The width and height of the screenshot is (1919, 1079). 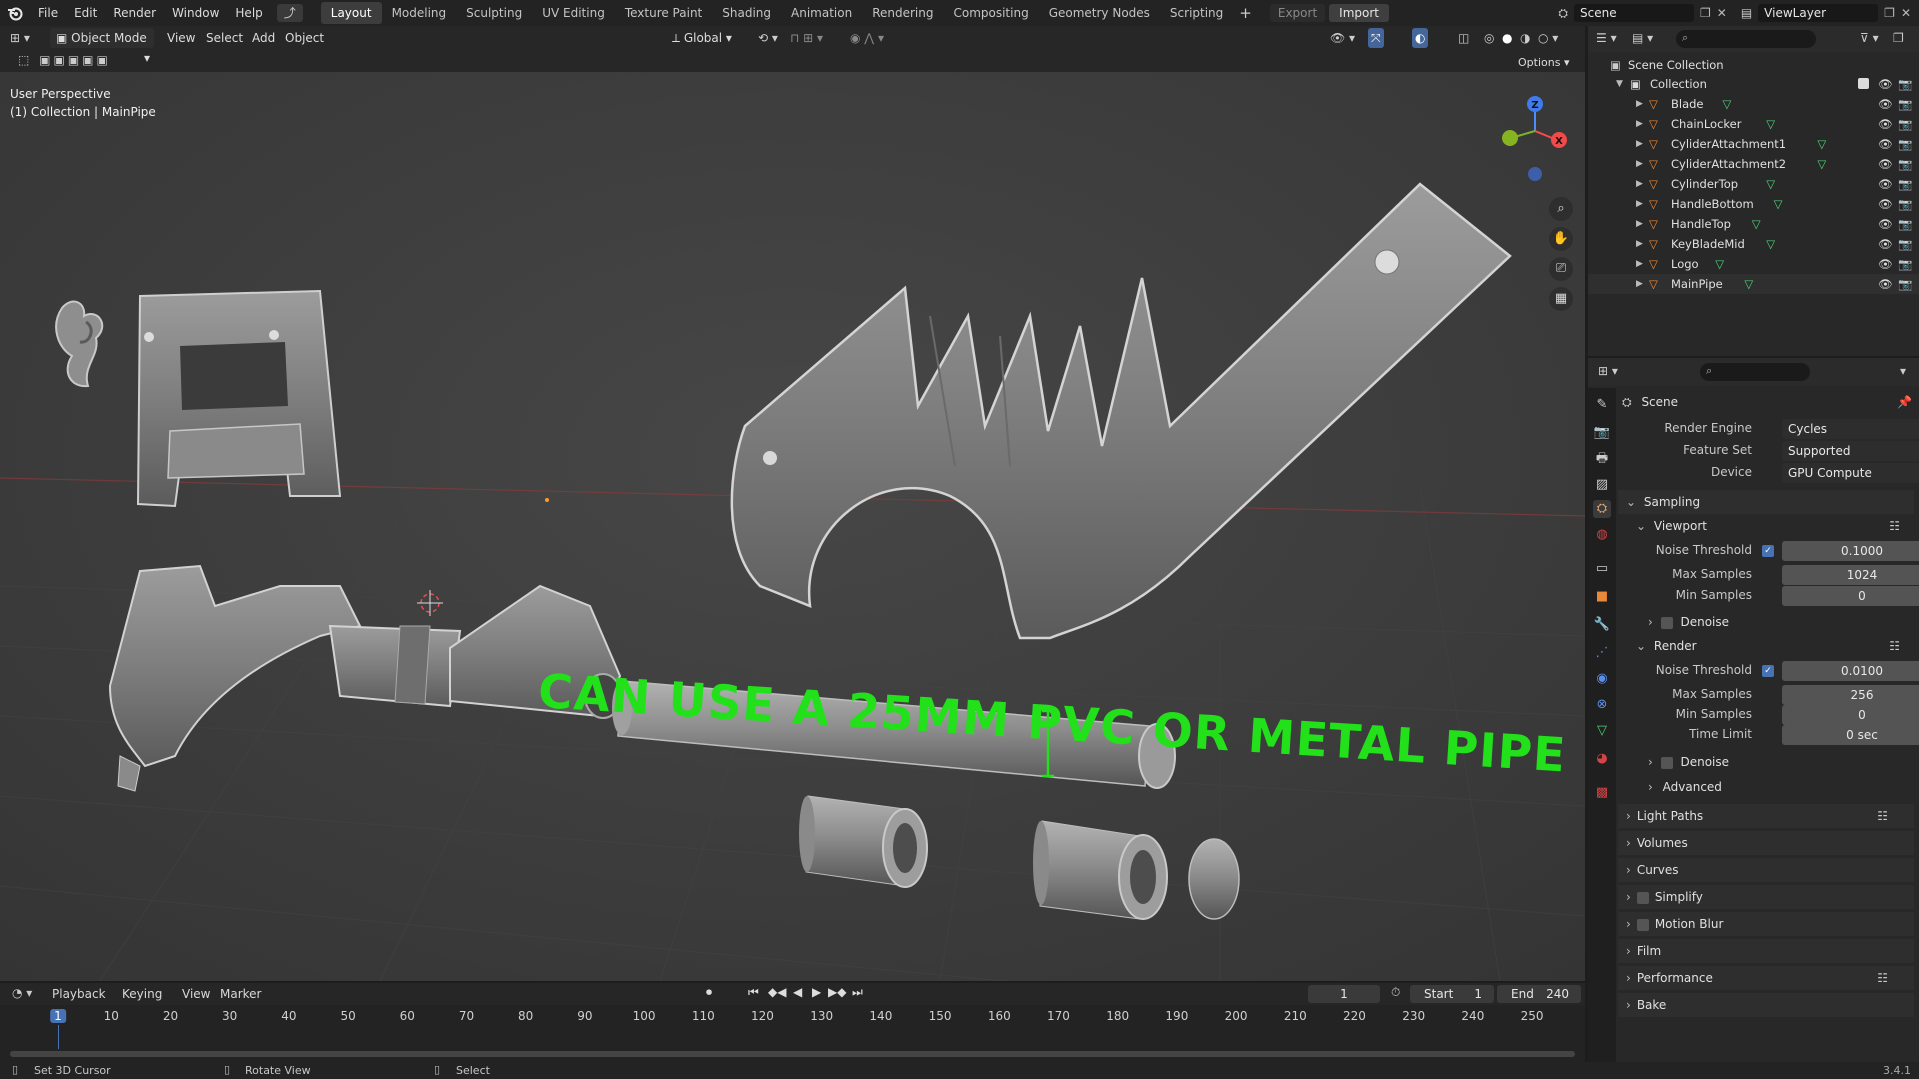 I want to click on editor-type-icon: ⊞ ▾, so click(x=25, y=38).